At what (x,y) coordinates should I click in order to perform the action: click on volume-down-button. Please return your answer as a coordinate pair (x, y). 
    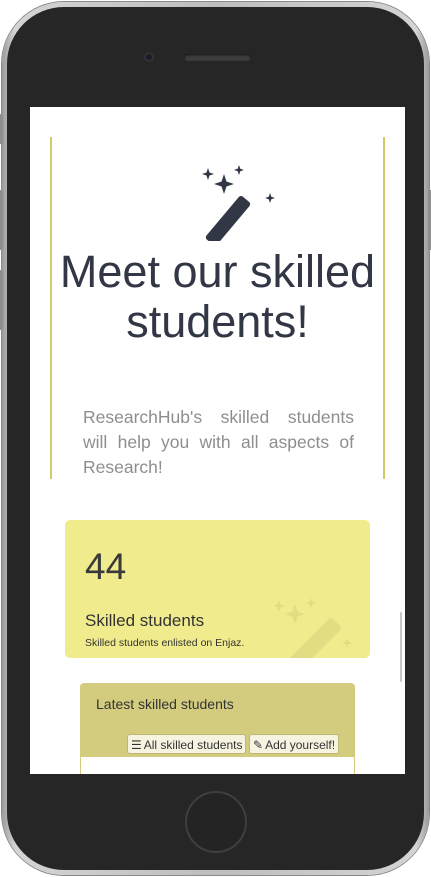
    Looking at the image, I should click on (1, 300).